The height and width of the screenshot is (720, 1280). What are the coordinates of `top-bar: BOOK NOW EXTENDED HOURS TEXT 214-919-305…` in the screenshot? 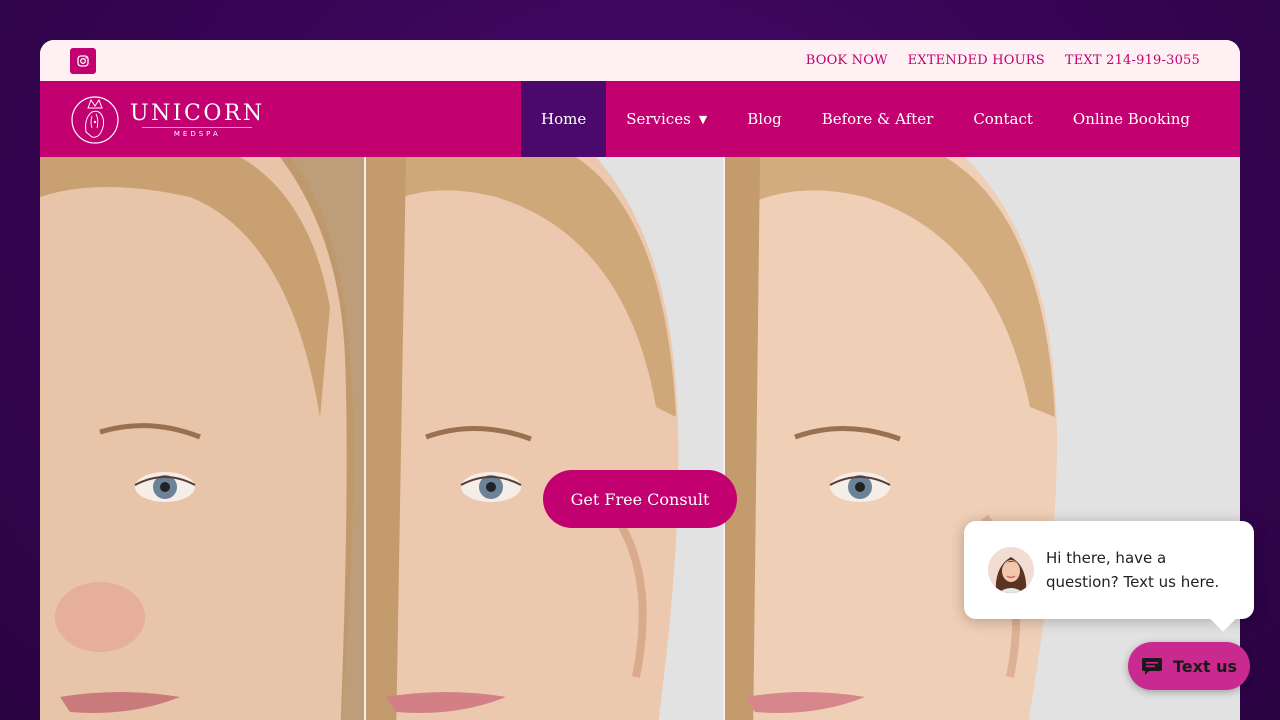 It's located at (640, 60).